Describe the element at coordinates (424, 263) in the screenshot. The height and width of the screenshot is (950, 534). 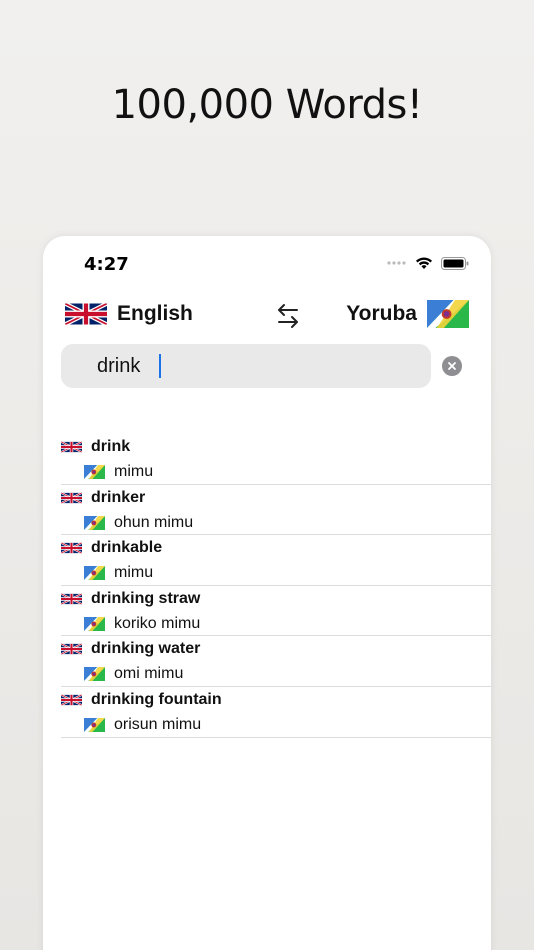
I see `wifi-icon` at that location.